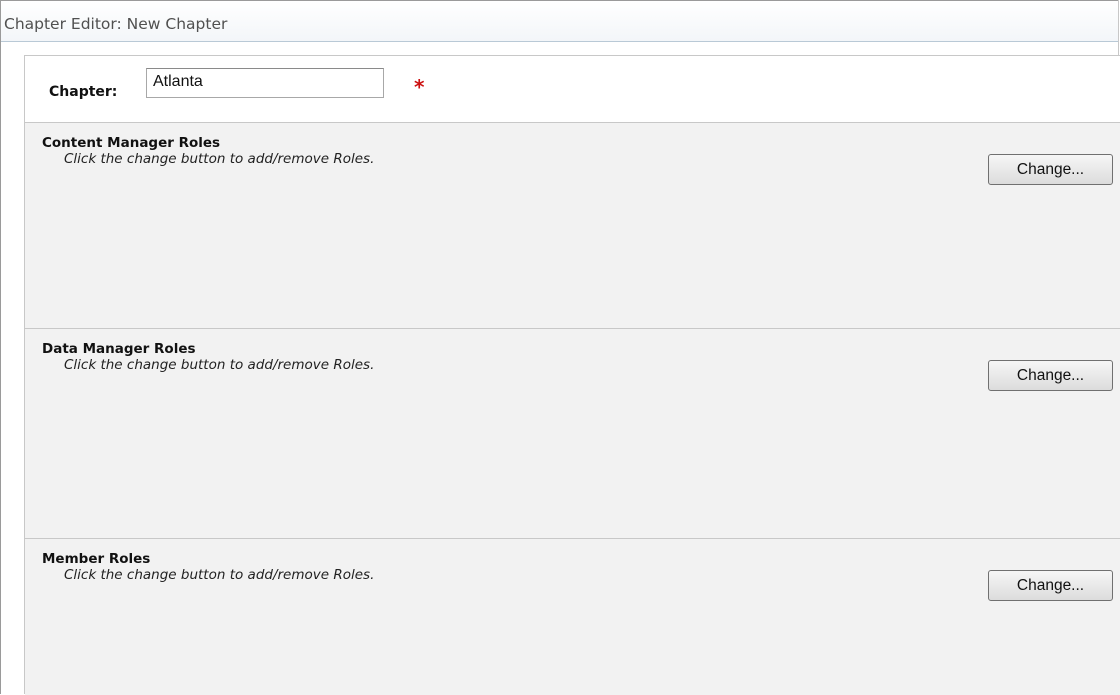 This screenshot has height=695, width=1120. What do you see at coordinates (96, 559) in the screenshot?
I see `section-title-member-roles: Member Roles` at bounding box center [96, 559].